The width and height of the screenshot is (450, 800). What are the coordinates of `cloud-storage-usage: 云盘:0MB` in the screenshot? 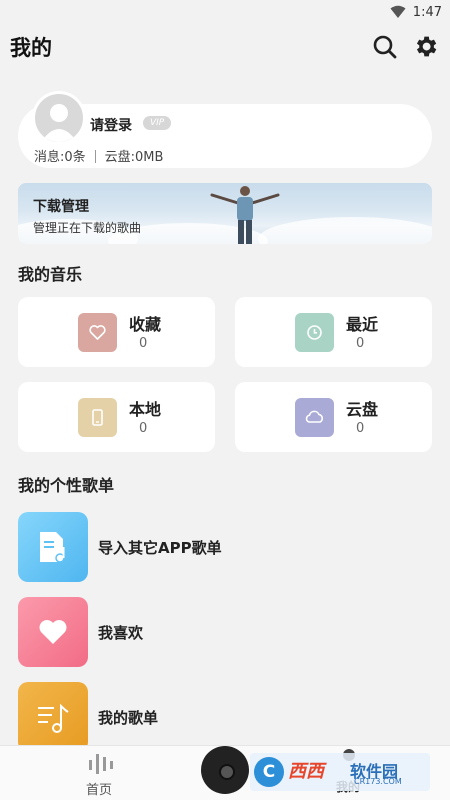 It's located at (134, 157).